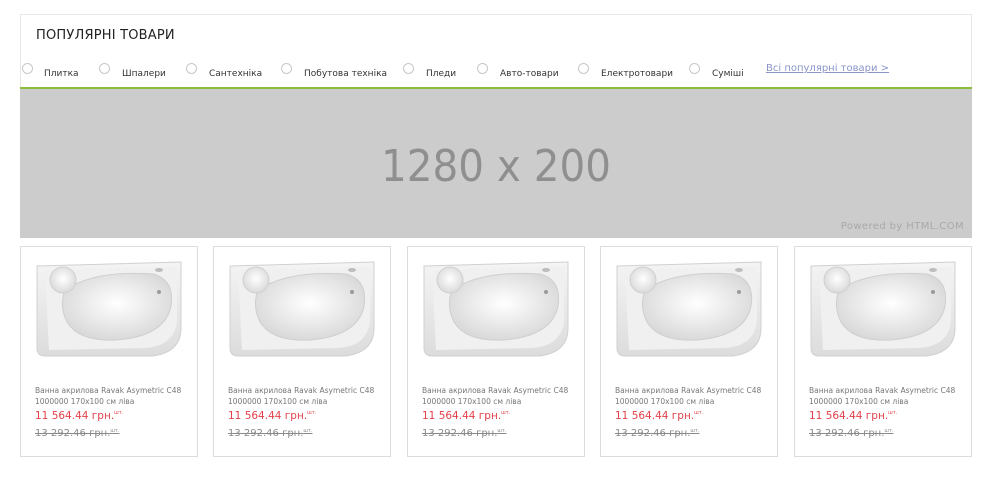 Image resolution: width=996 pixels, height=483 pixels. I want to click on banner-size-text: 1280 x 200, so click(496, 166).